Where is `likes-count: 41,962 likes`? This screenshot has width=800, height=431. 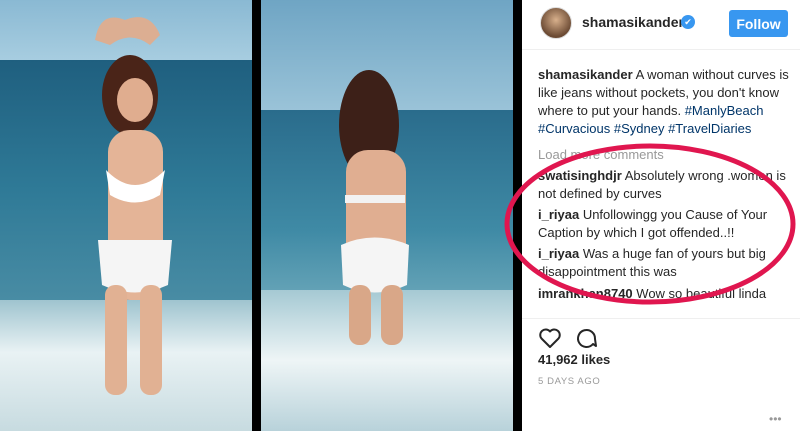
likes-count: 41,962 likes is located at coordinates (574, 359).